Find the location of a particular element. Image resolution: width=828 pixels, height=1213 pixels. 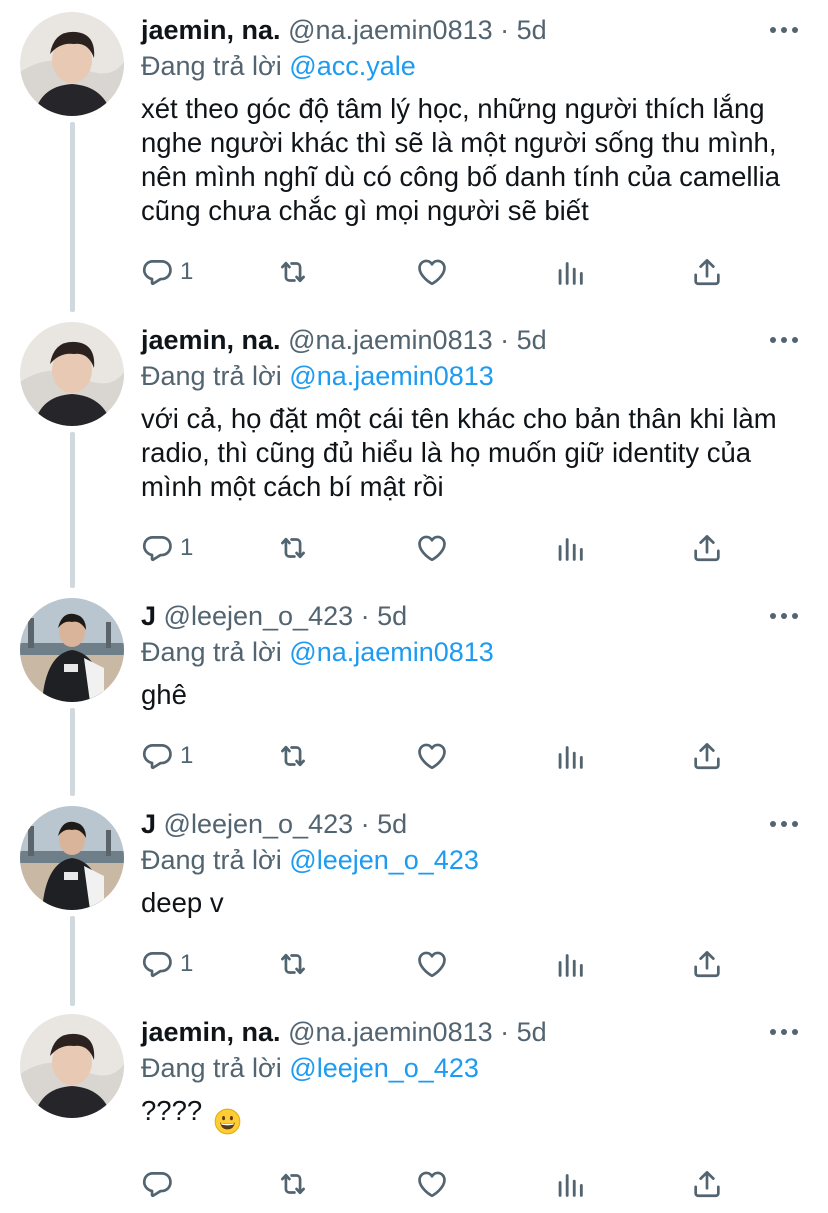

tweet-actions is located at coordinates (414, 1184).